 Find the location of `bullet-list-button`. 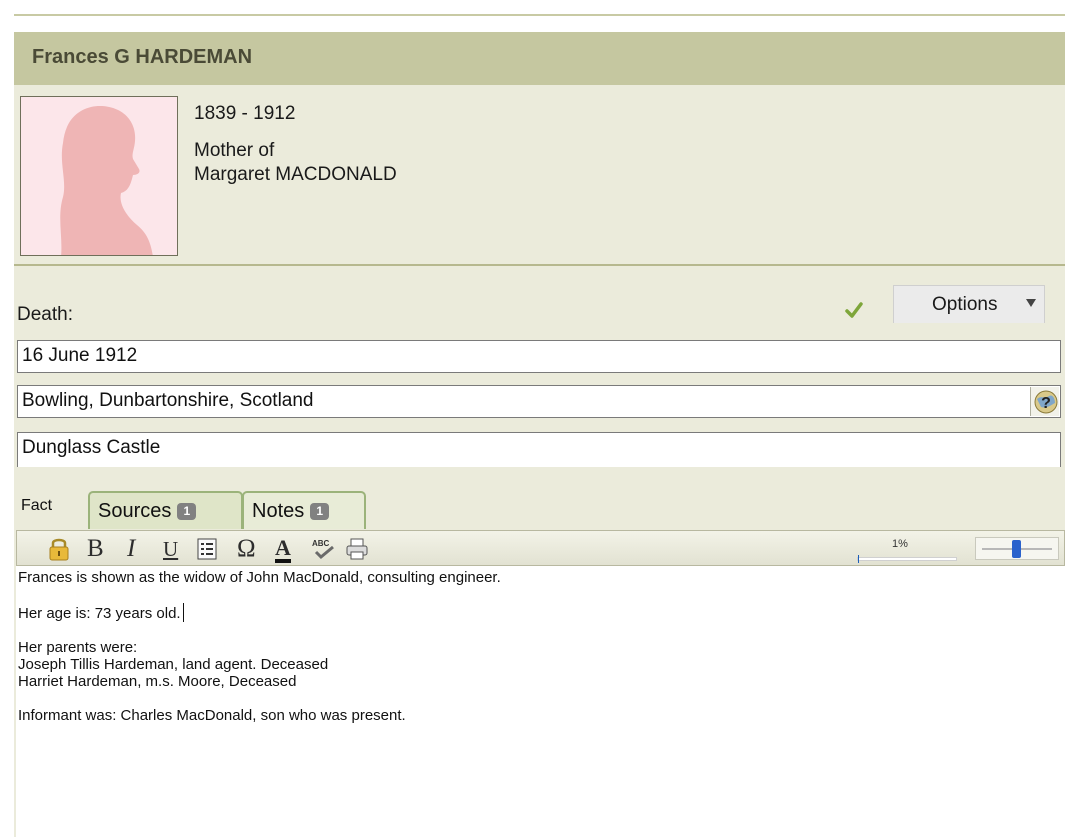

bullet-list-button is located at coordinates (207, 549).